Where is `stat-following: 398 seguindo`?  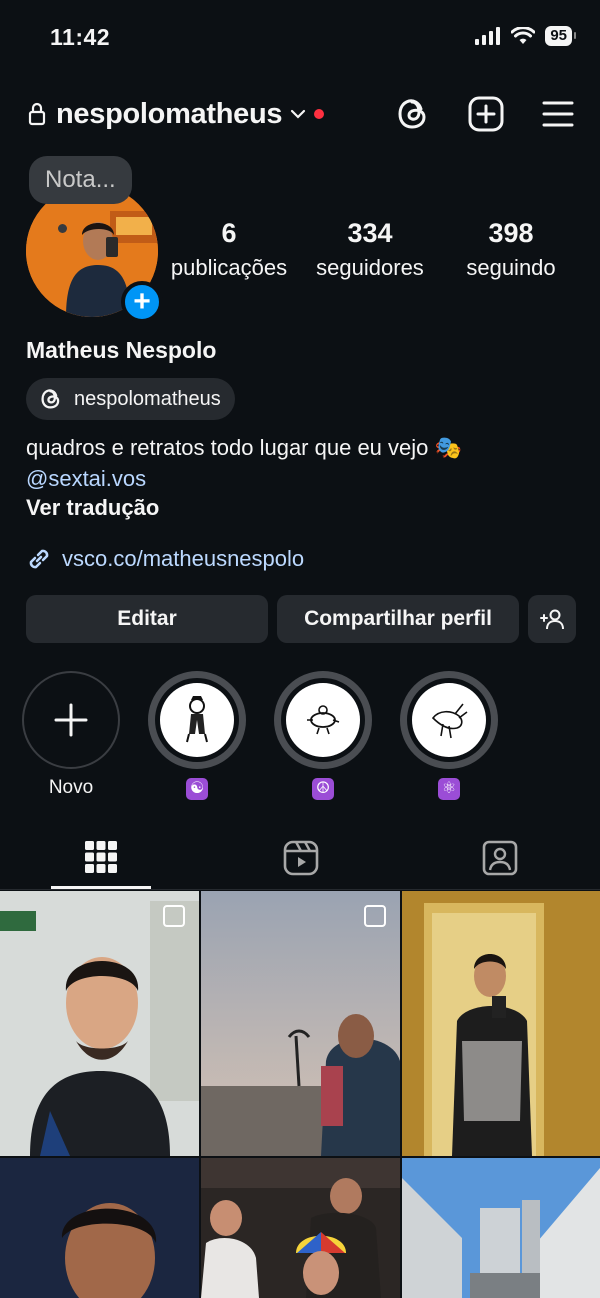
stat-following: 398 seguindo is located at coordinates (511, 249).